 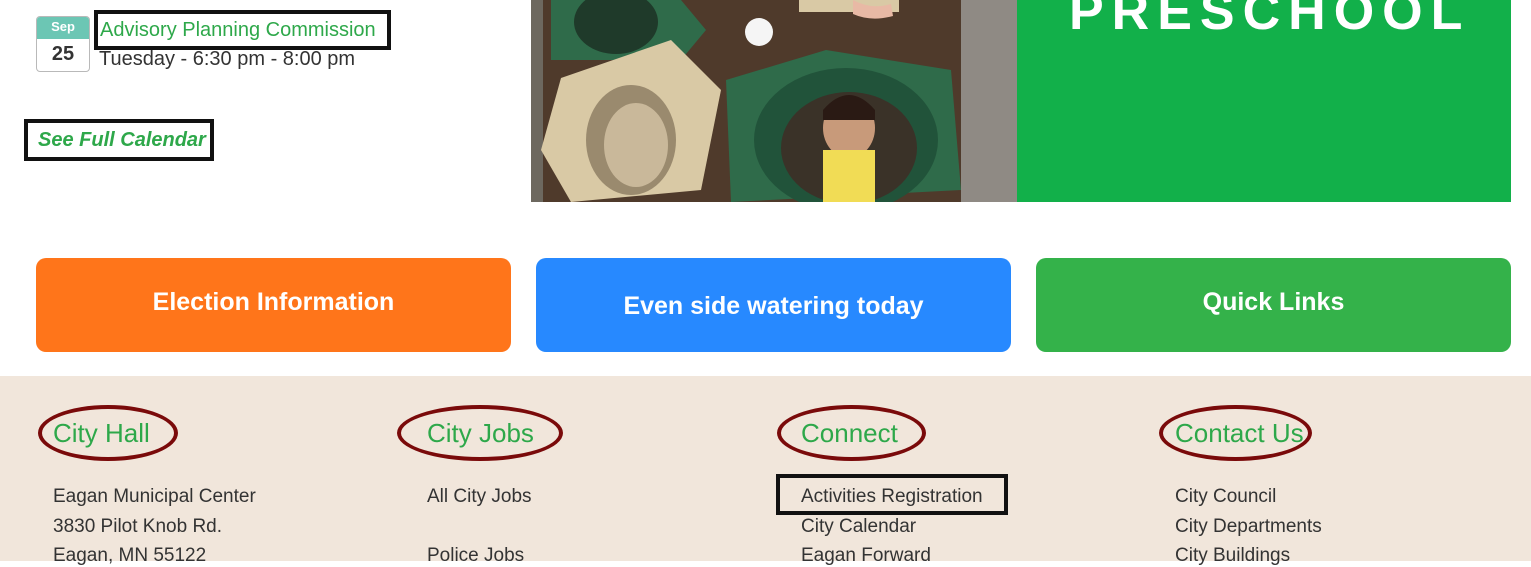 I want to click on preschool-heading: PRESCHOOL, so click(x=1270, y=20).